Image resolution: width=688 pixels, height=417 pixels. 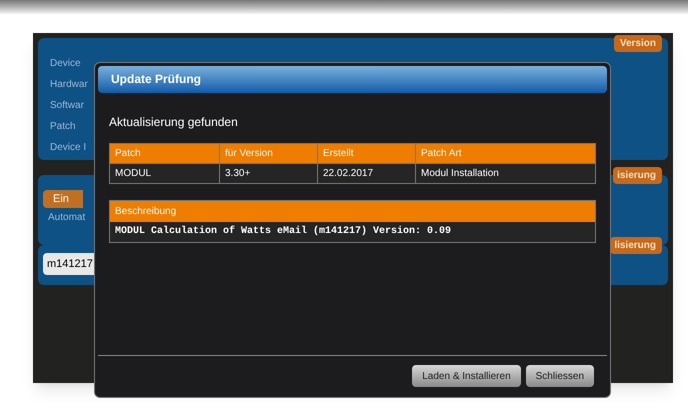 I want to click on column-header: Erstellt, so click(x=367, y=154).